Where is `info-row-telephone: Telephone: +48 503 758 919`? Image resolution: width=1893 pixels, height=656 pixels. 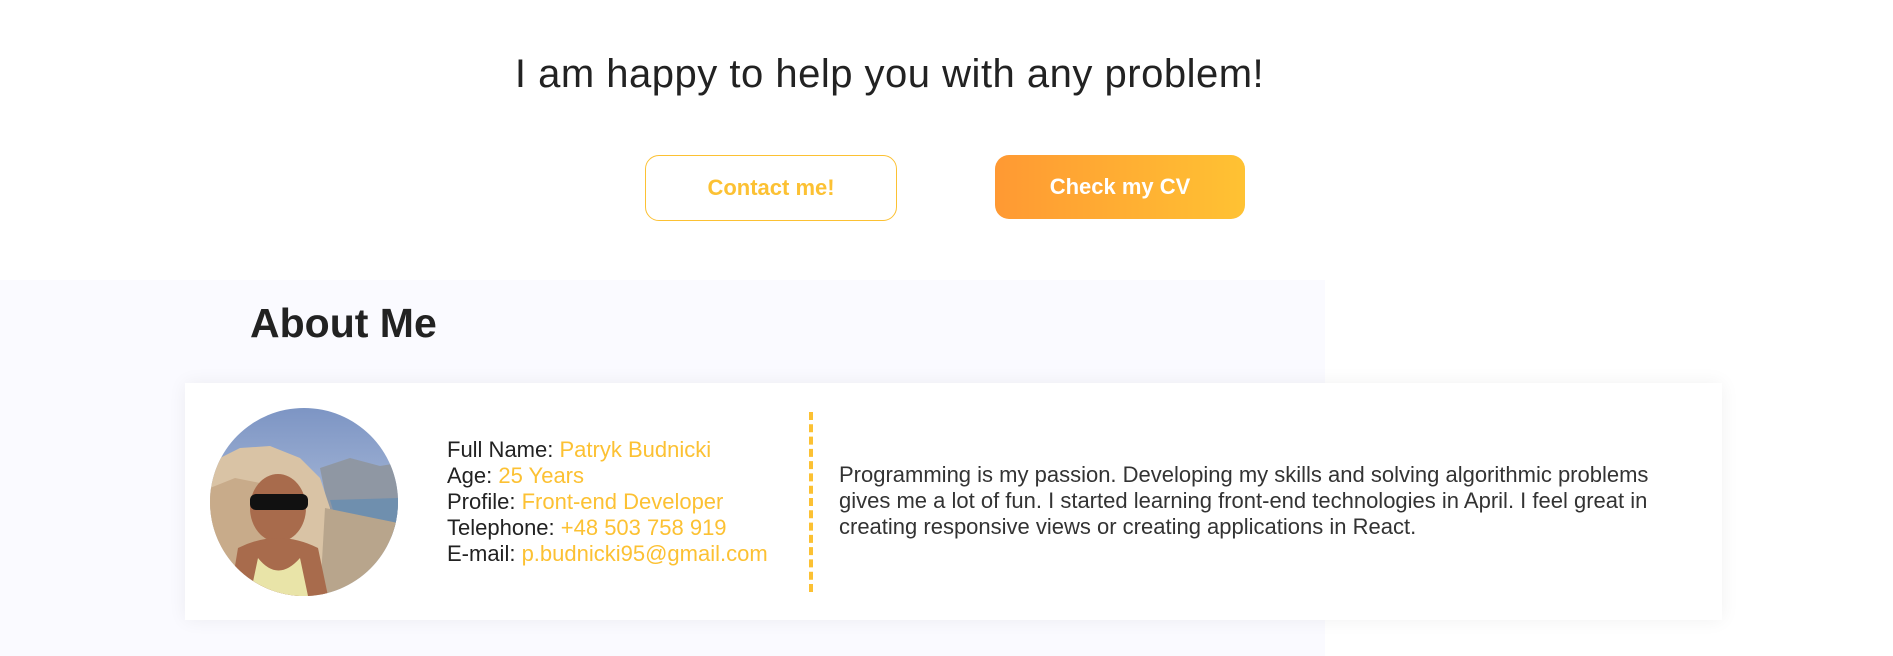 info-row-telephone: Telephone: +48 503 758 919 is located at coordinates (607, 528).